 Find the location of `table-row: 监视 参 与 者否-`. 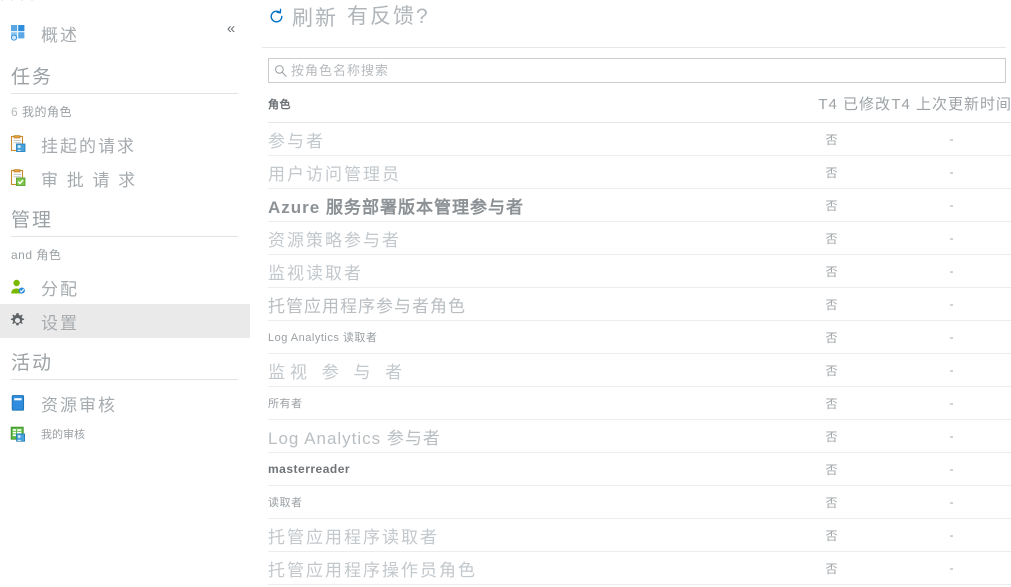

table-row: 监视 参 与 者否- is located at coordinates (639, 370).